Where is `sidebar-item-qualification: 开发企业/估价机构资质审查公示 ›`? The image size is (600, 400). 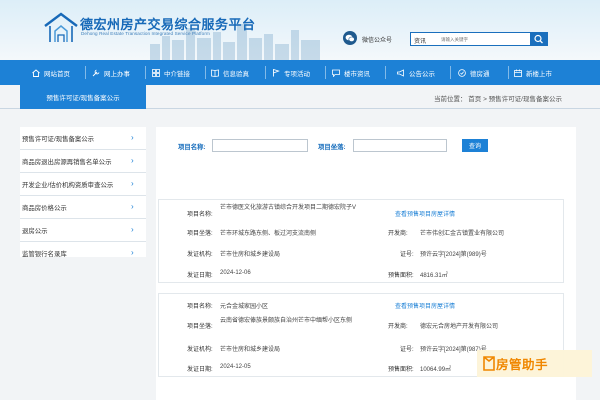
sidebar-item-qualification: 开发企业/估价机构资质审查公示 › is located at coordinates (83, 184).